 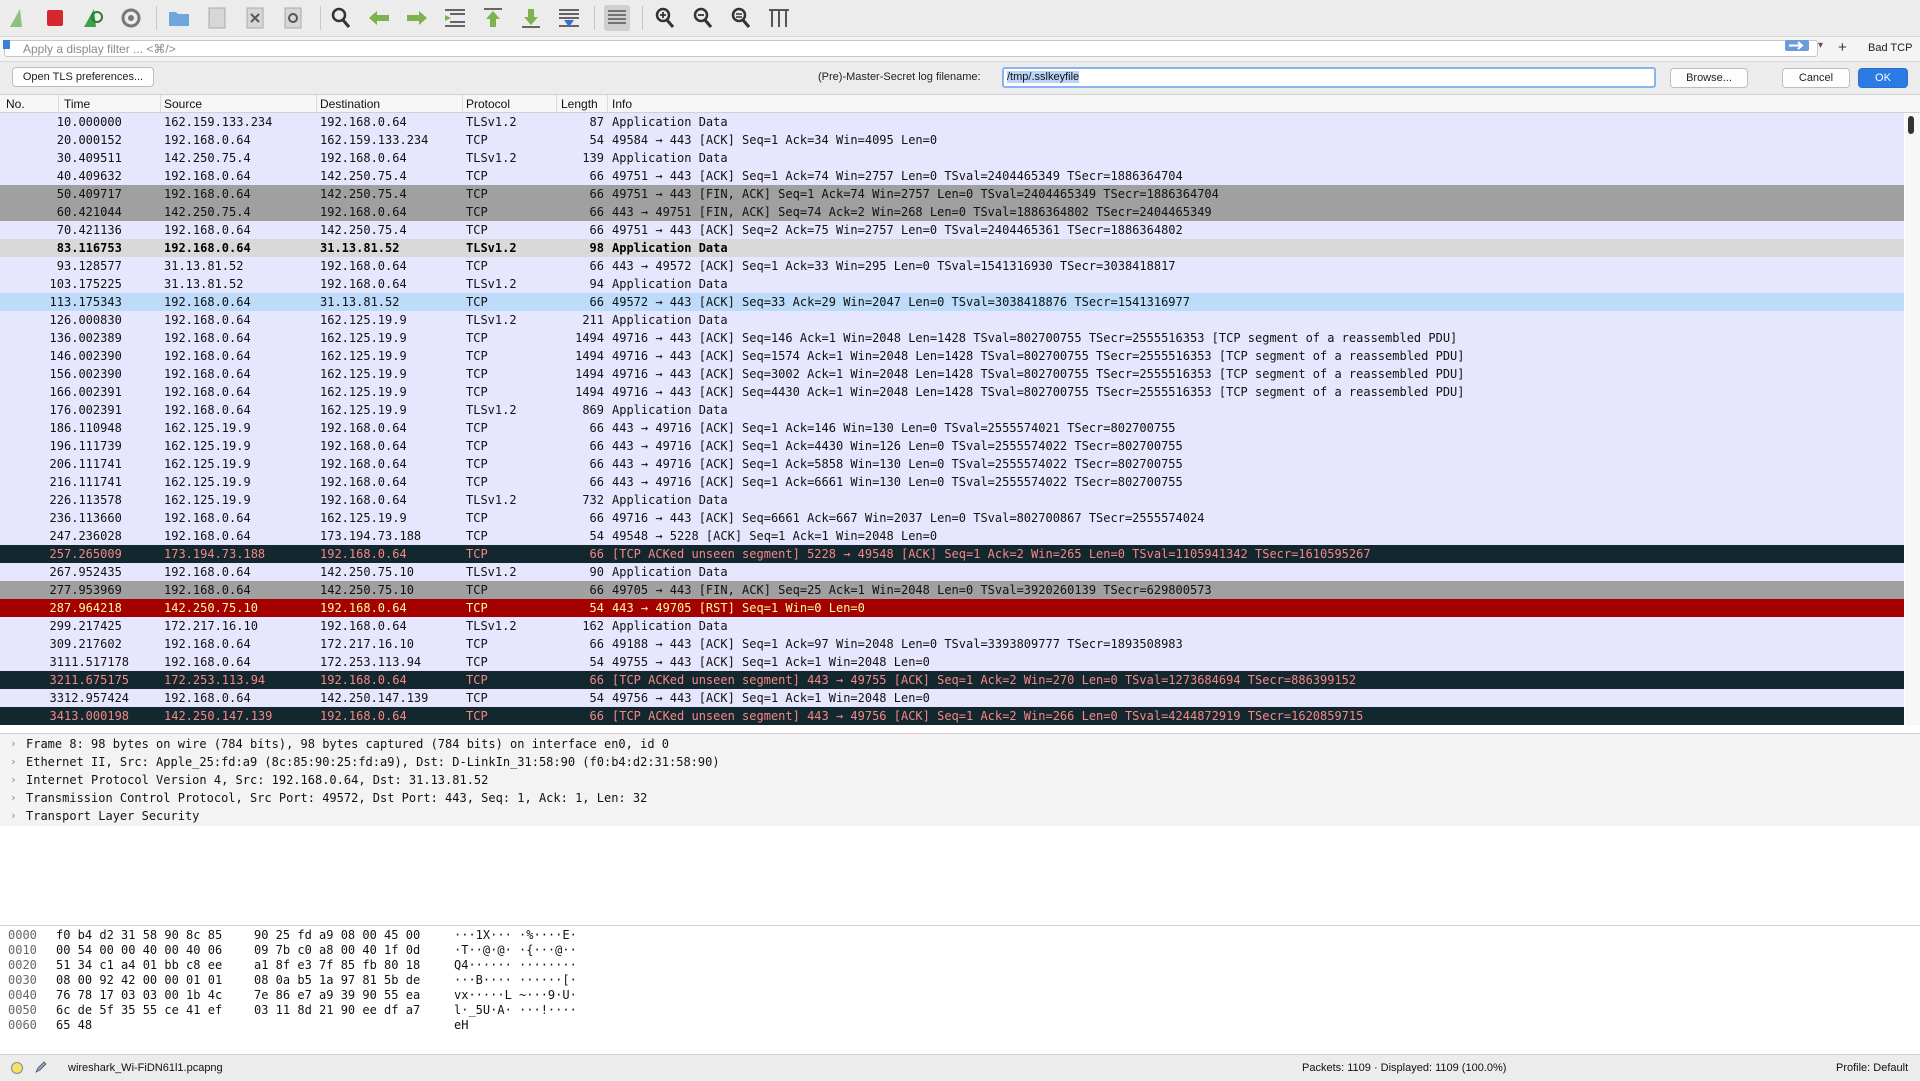 I want to click on bytes-hex: 65 48, so click(x=74, y=1025).